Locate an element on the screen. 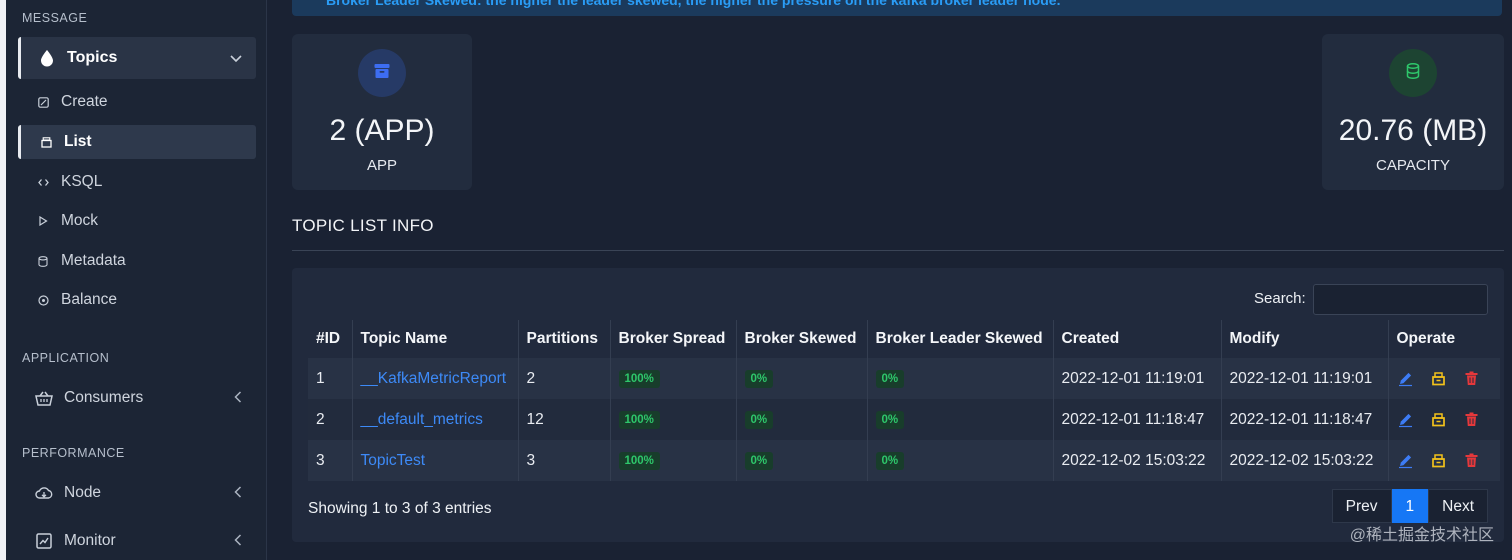  edit-square-icon is located at coordinates (43, 102).